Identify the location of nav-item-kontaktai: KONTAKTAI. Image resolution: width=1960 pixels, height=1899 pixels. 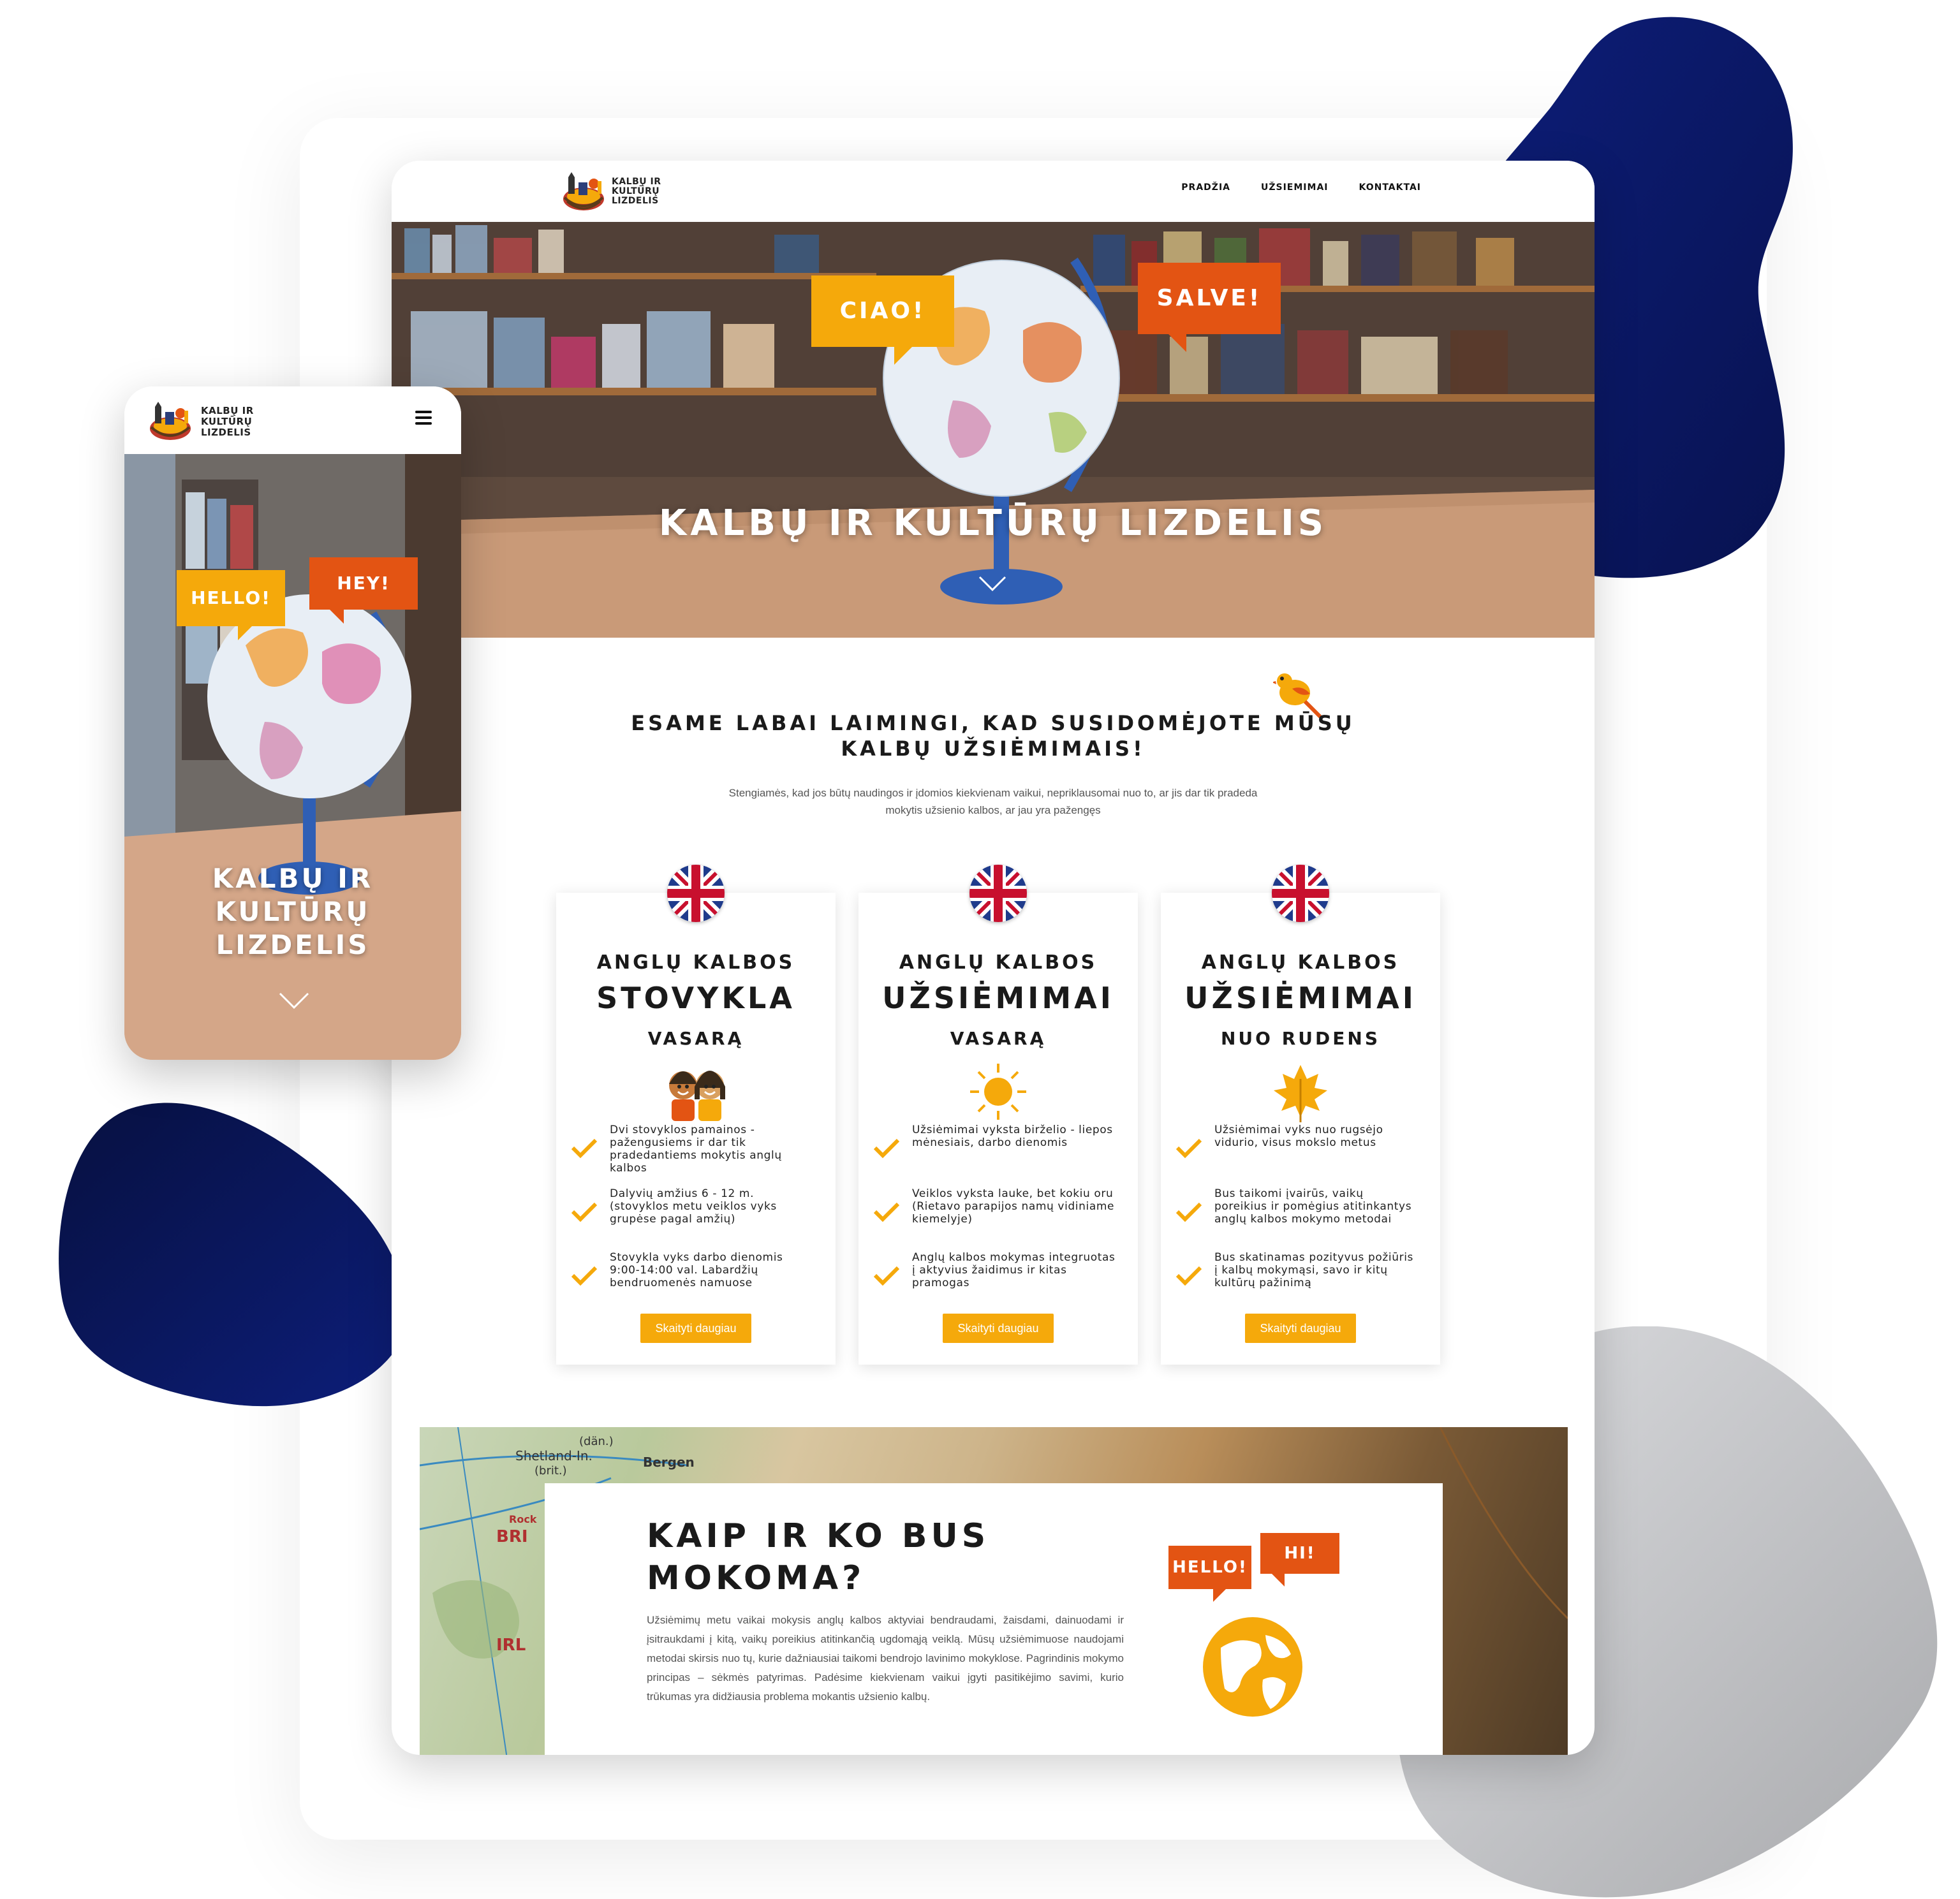
(1390, 187).